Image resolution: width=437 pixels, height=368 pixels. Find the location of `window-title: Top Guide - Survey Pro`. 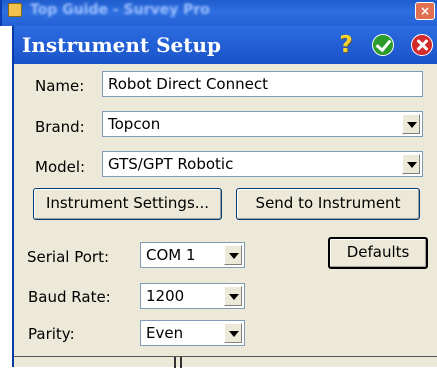

window-title: Top Guide - Survey Pro is located at coordinates (120, 10).